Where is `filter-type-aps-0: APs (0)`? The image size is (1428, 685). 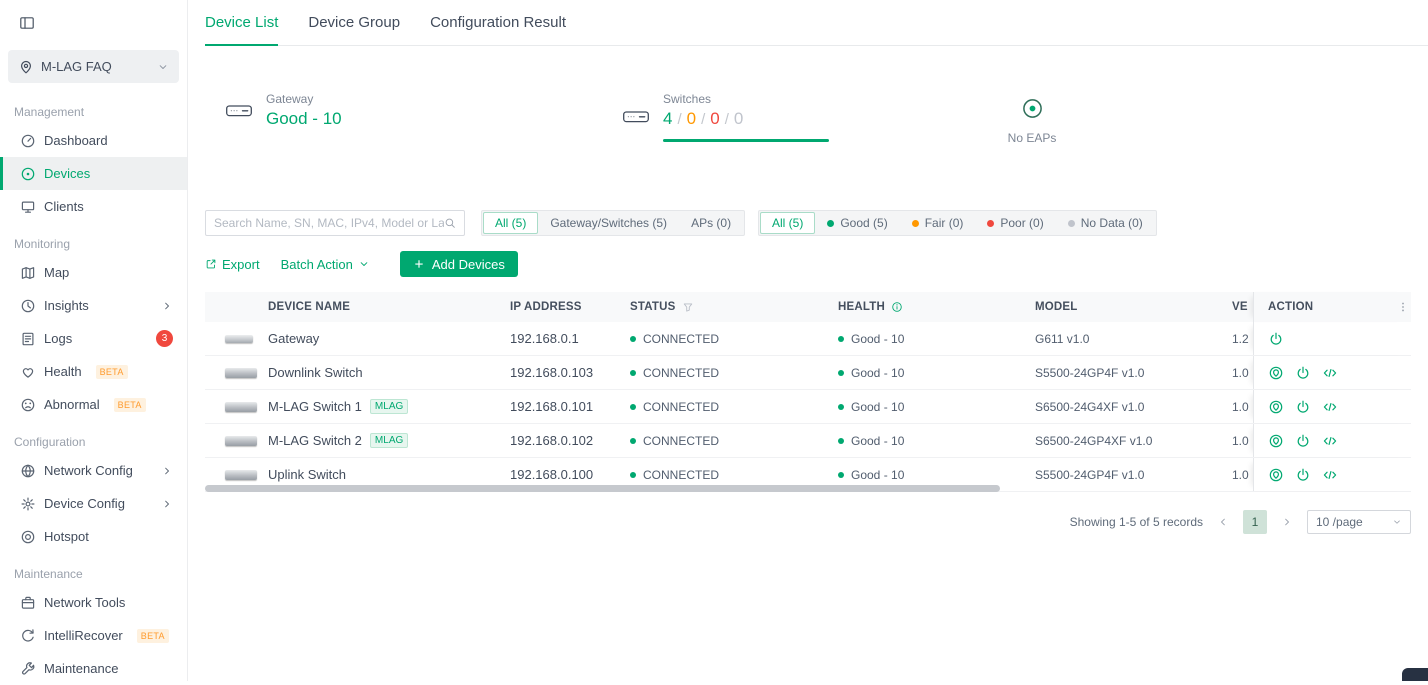 filter-type-aps-0: APs (0) is located at coordinates (711, 223).